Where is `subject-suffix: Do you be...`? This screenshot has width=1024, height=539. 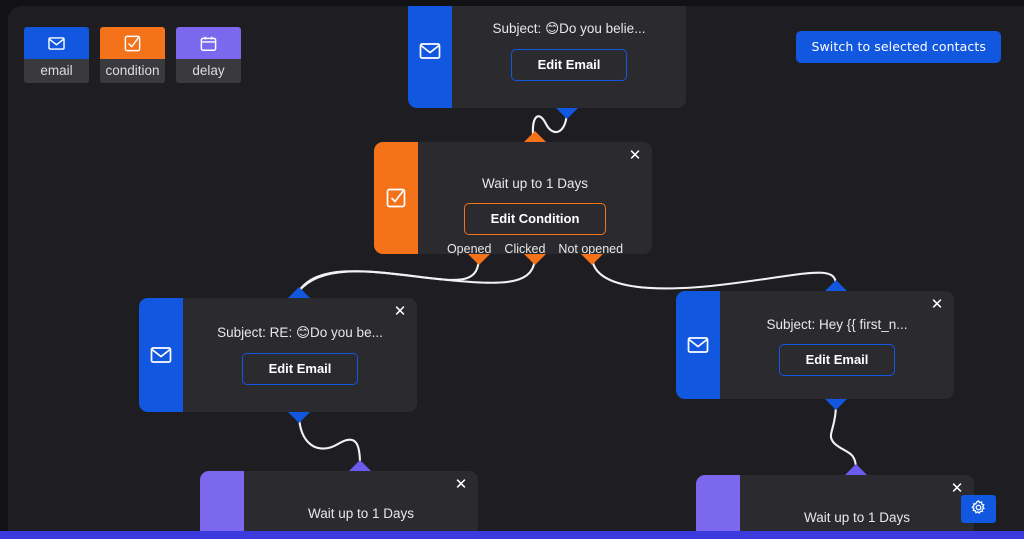
subject-suffix: Do you be... is located at coordinates (346, 332).